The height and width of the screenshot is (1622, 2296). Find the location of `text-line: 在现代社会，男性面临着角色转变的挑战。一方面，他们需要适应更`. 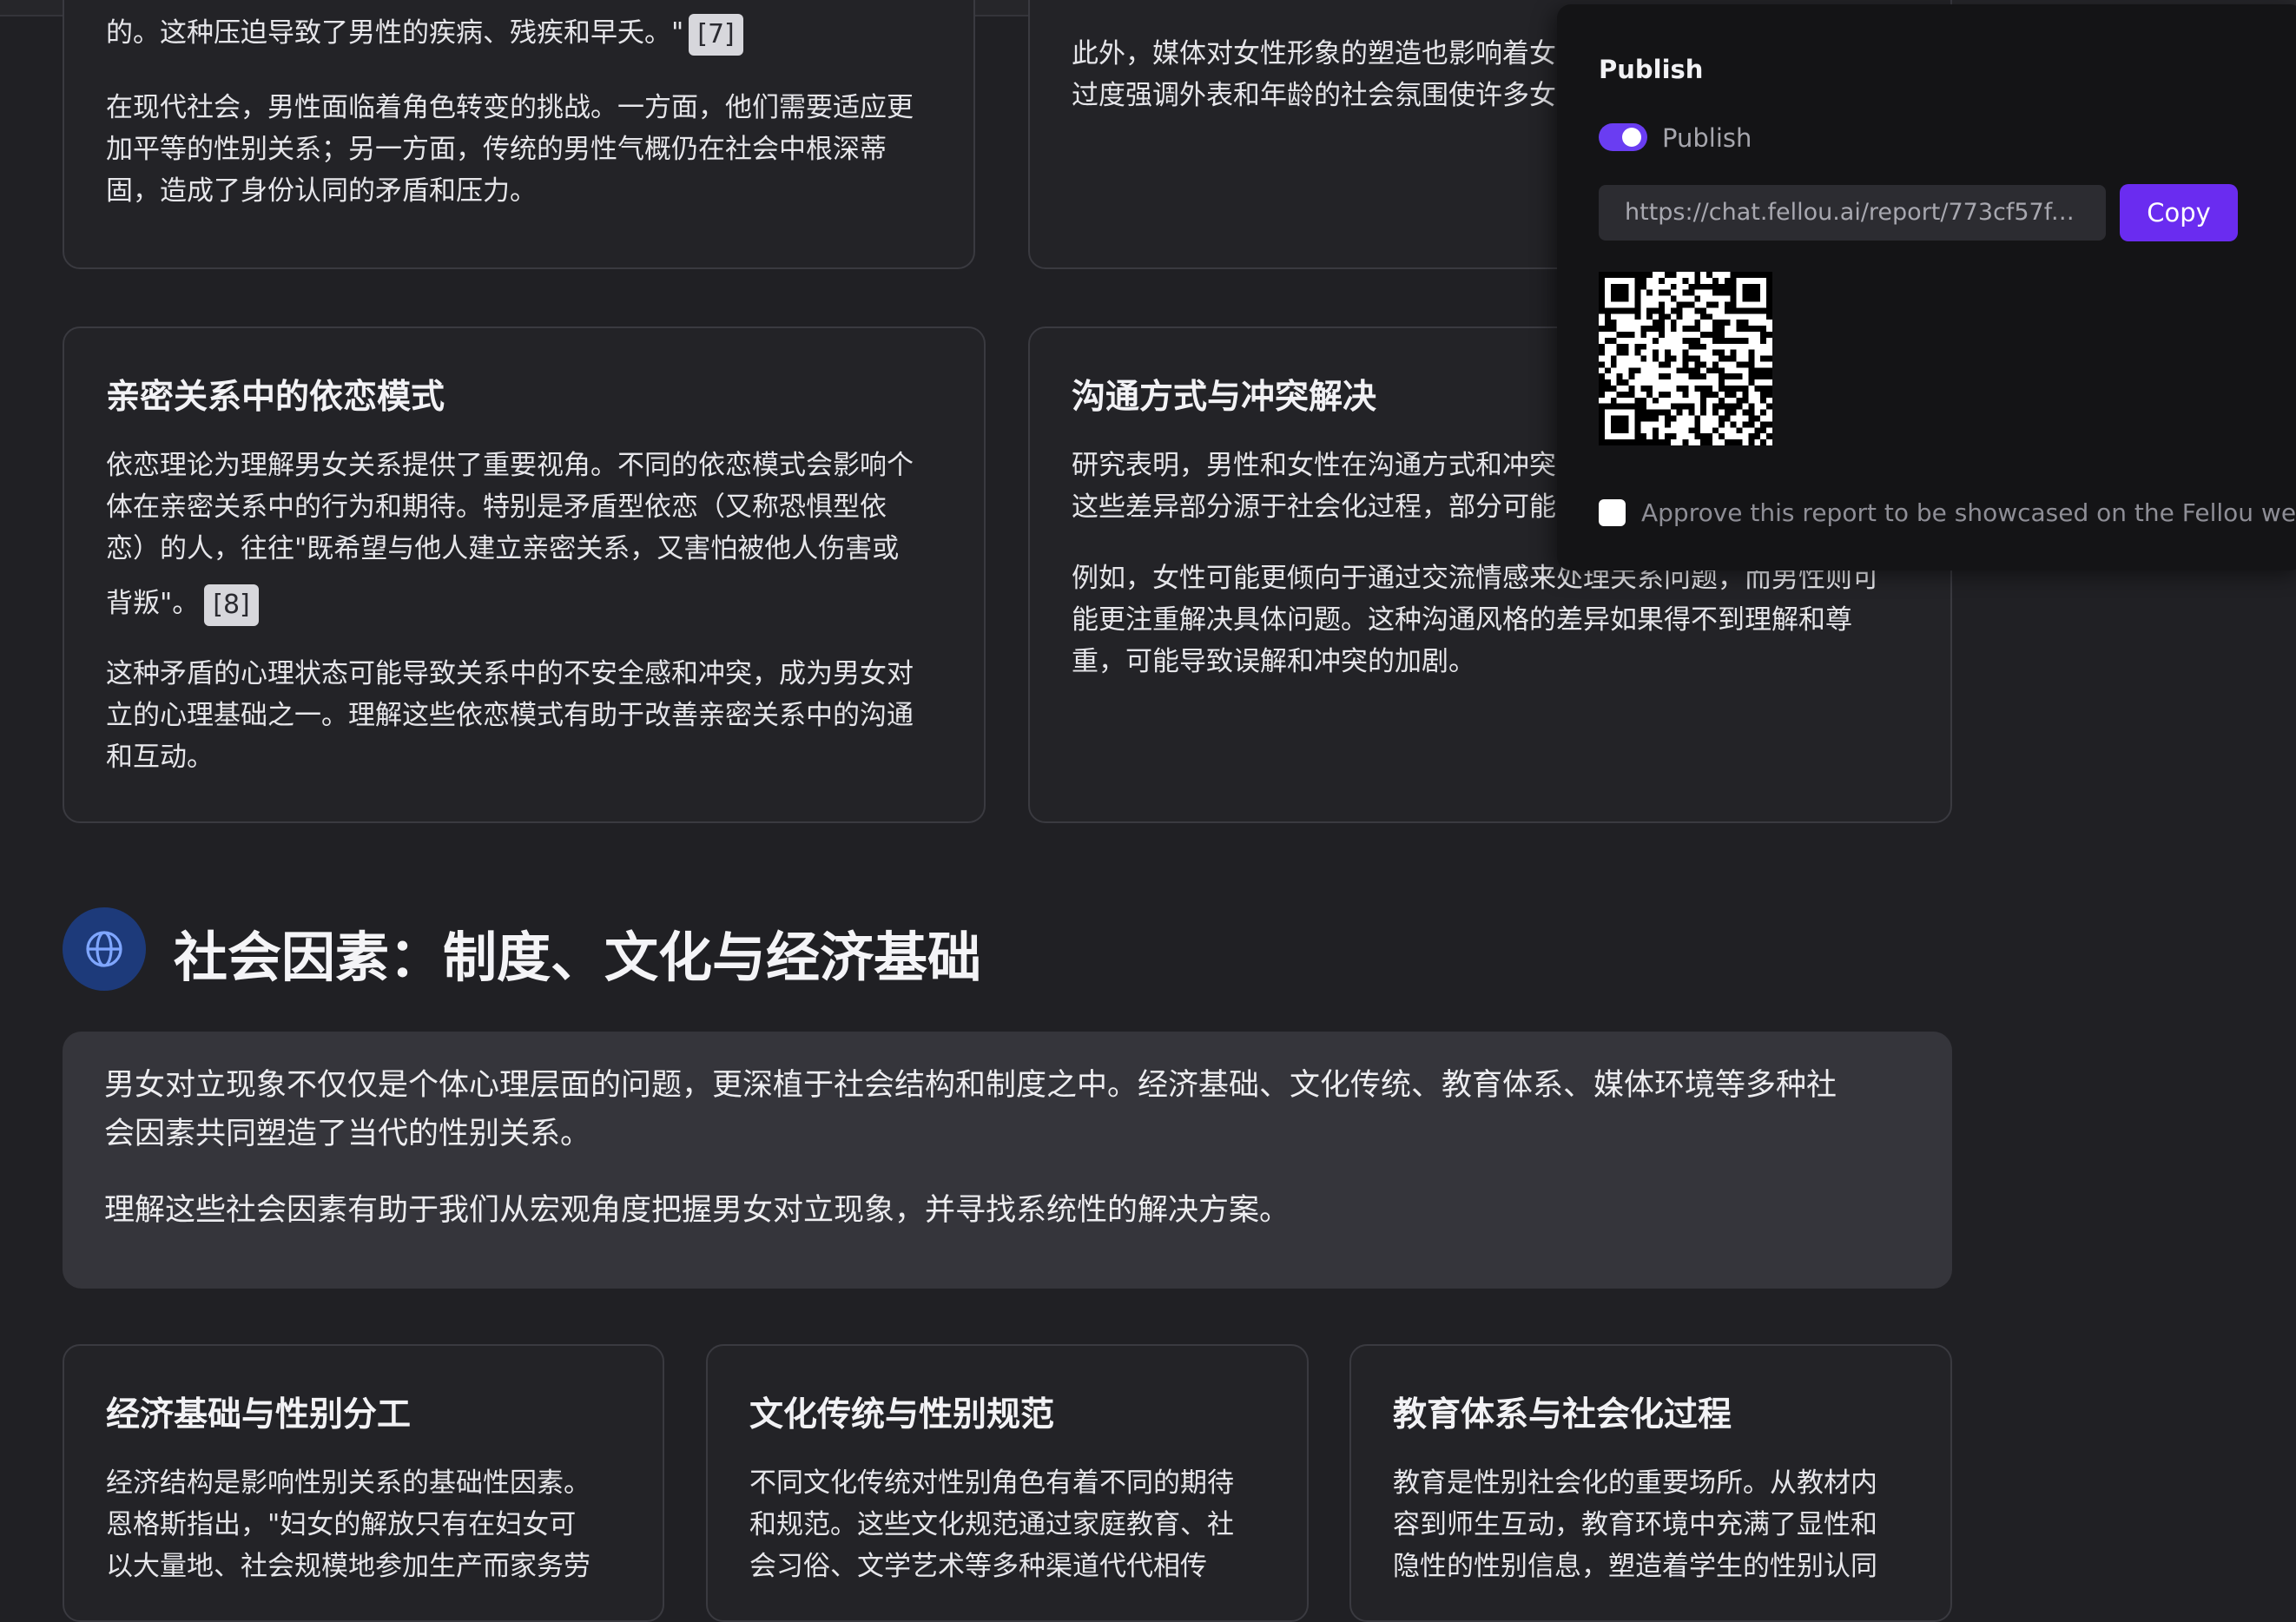

text-line: 在现代社会，男性面临着角色转变的挑战。一方面，他们需要适应更 is located at coordinates (510, 107).